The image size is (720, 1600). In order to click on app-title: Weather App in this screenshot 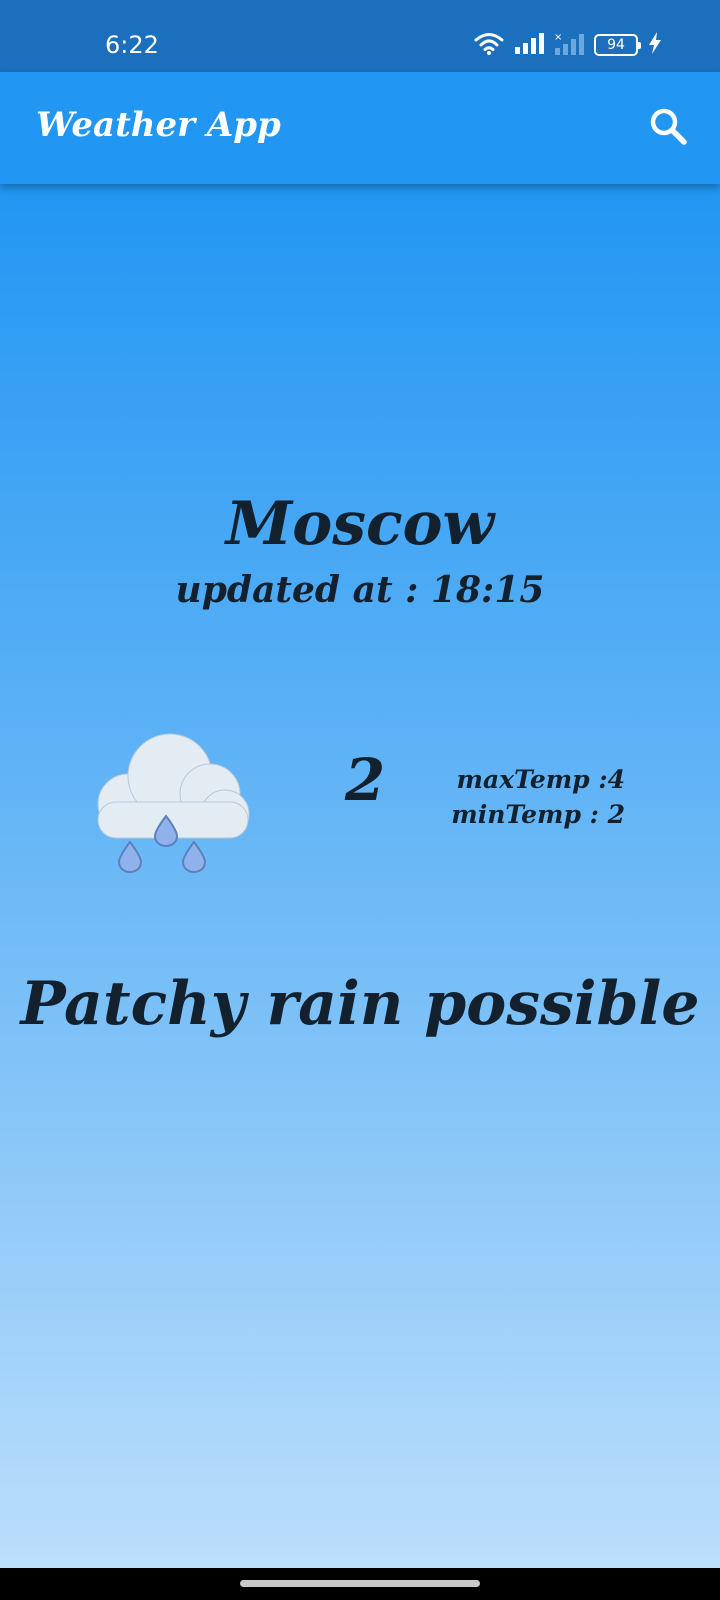, I will do `click(158, 125)`.